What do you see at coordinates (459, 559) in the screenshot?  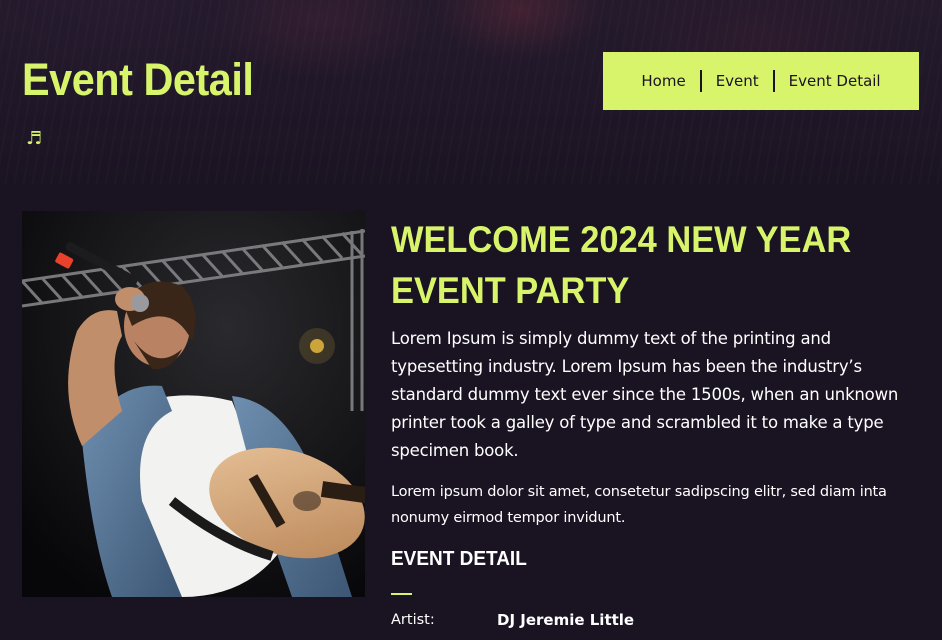 I see `event-detail-heading: EVENT DETAIL` at bounding box center [459, 559].